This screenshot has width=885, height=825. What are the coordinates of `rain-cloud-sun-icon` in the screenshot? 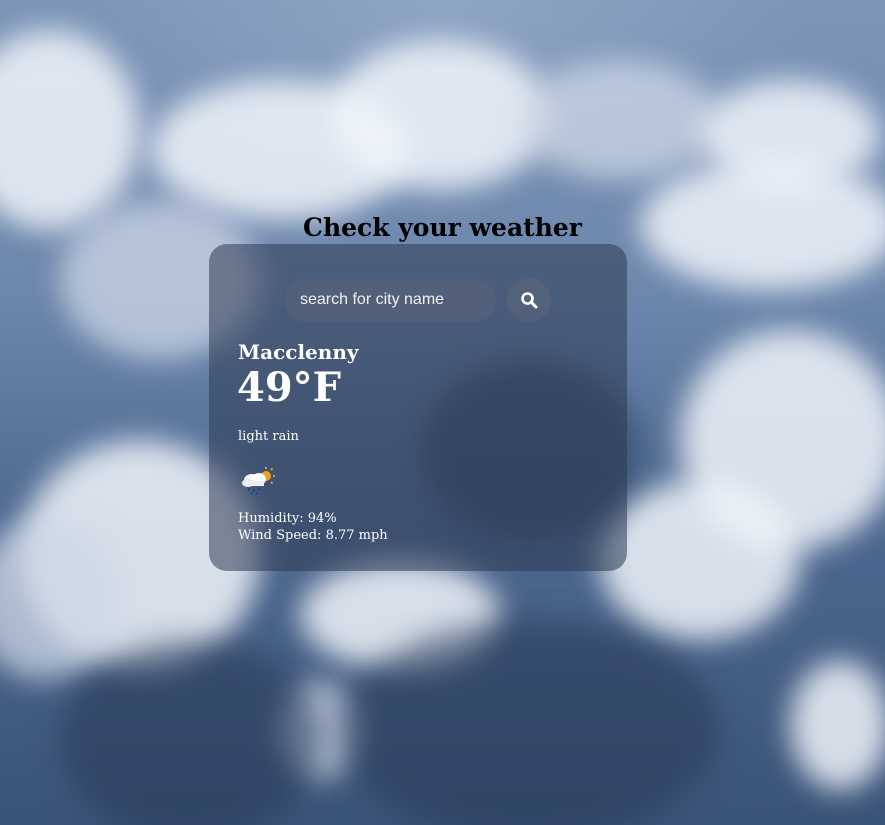 It's located at (258, 481).